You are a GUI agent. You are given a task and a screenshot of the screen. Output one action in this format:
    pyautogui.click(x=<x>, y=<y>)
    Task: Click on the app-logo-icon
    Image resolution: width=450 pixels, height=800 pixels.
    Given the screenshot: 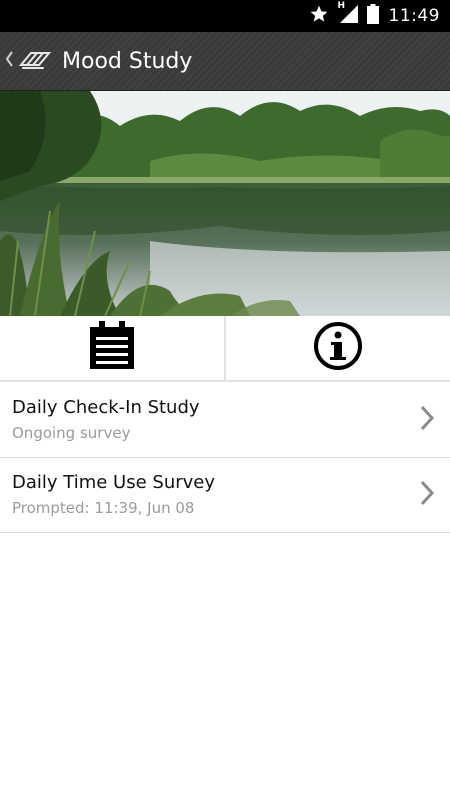 What is the action you would take?
    pyautogui.click(x=35, y=61)
    